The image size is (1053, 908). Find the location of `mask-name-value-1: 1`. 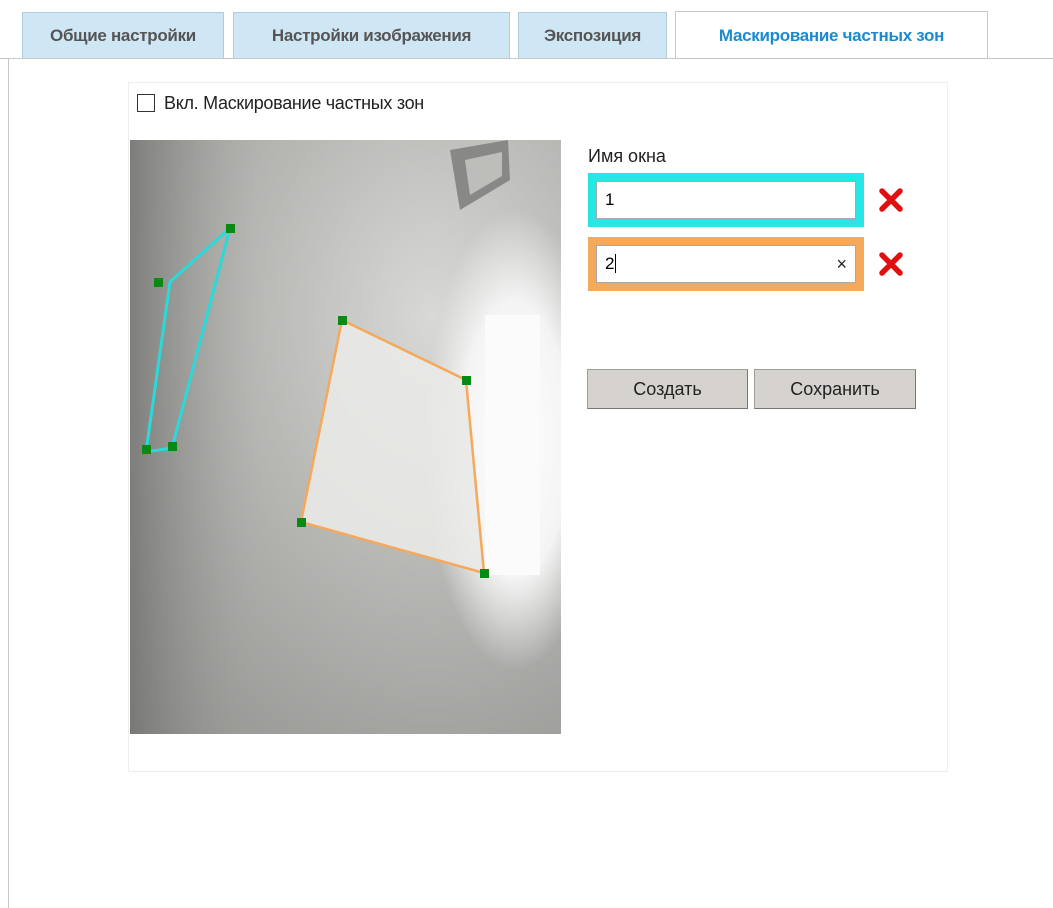

mask-name-value-1: 1 is located at coordinates (610, 199).